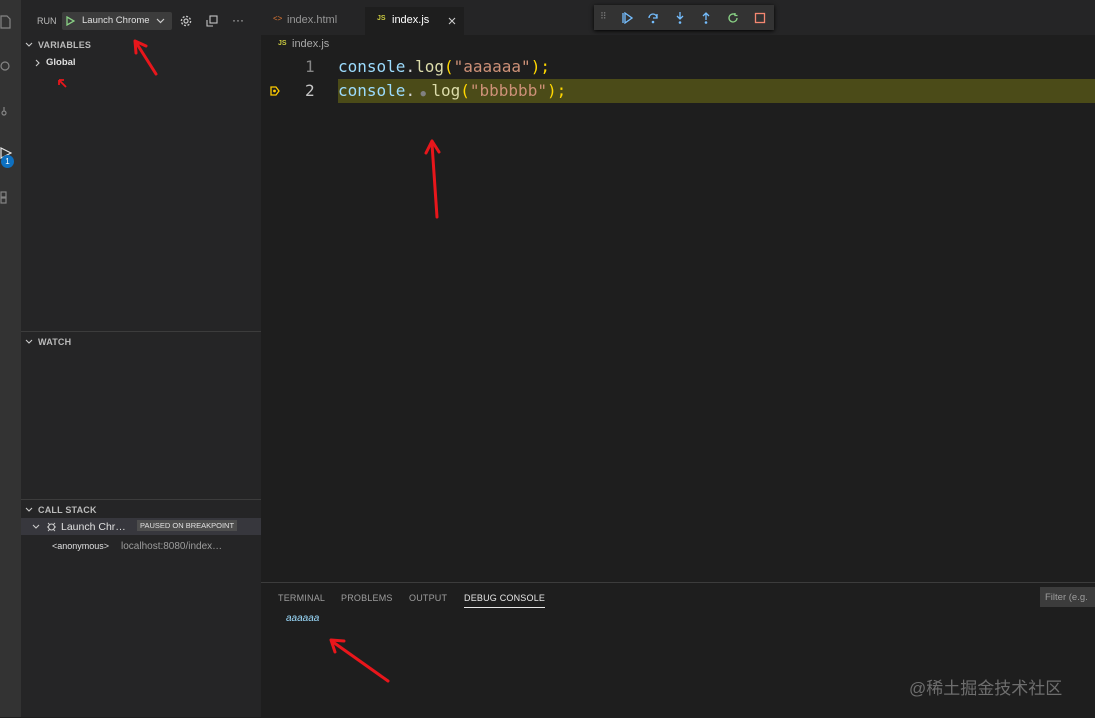 Image resolution: width=1095 pixels, height=718 pixels. Describe the element at coordinates (51, 527) in the screenshot. I see `debug-thread-icon` at that location.